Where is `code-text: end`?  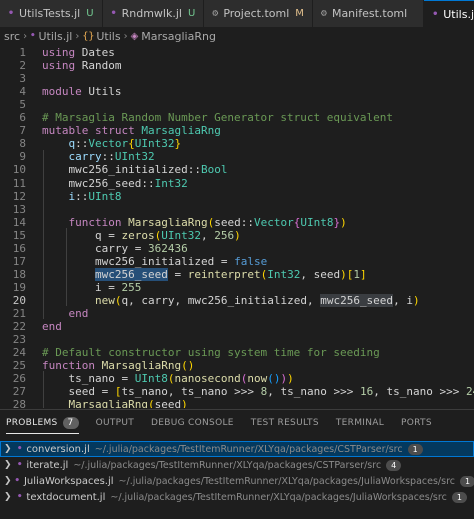
code-text: end is located at coordinates (52, 327).